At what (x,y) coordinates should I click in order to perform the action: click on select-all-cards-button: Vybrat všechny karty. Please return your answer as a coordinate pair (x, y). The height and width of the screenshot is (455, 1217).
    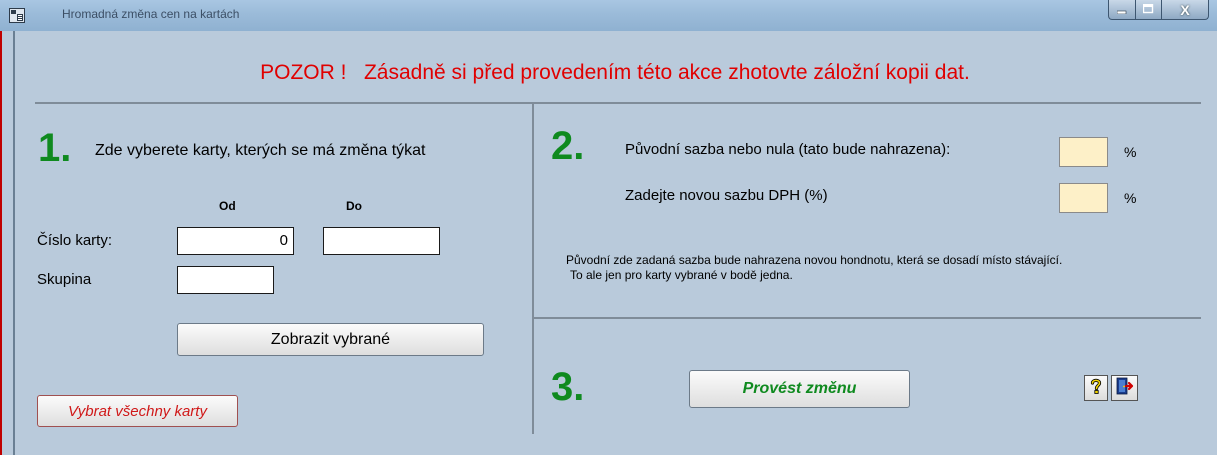
    Looking at the image, I should click on (137, 411).